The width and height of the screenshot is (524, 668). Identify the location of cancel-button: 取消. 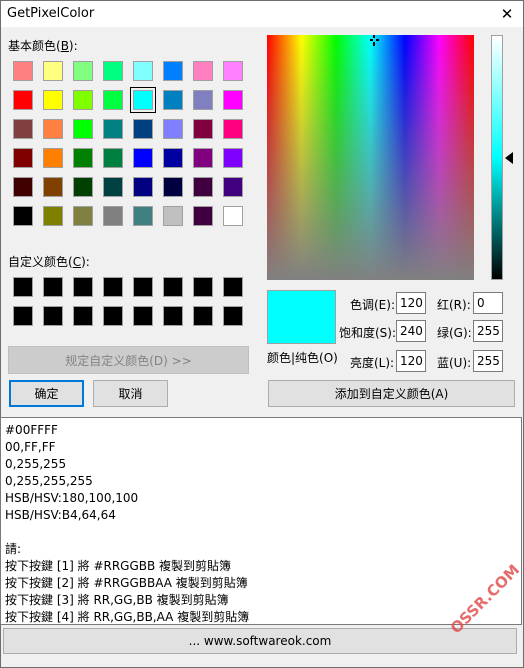
(130, 393).